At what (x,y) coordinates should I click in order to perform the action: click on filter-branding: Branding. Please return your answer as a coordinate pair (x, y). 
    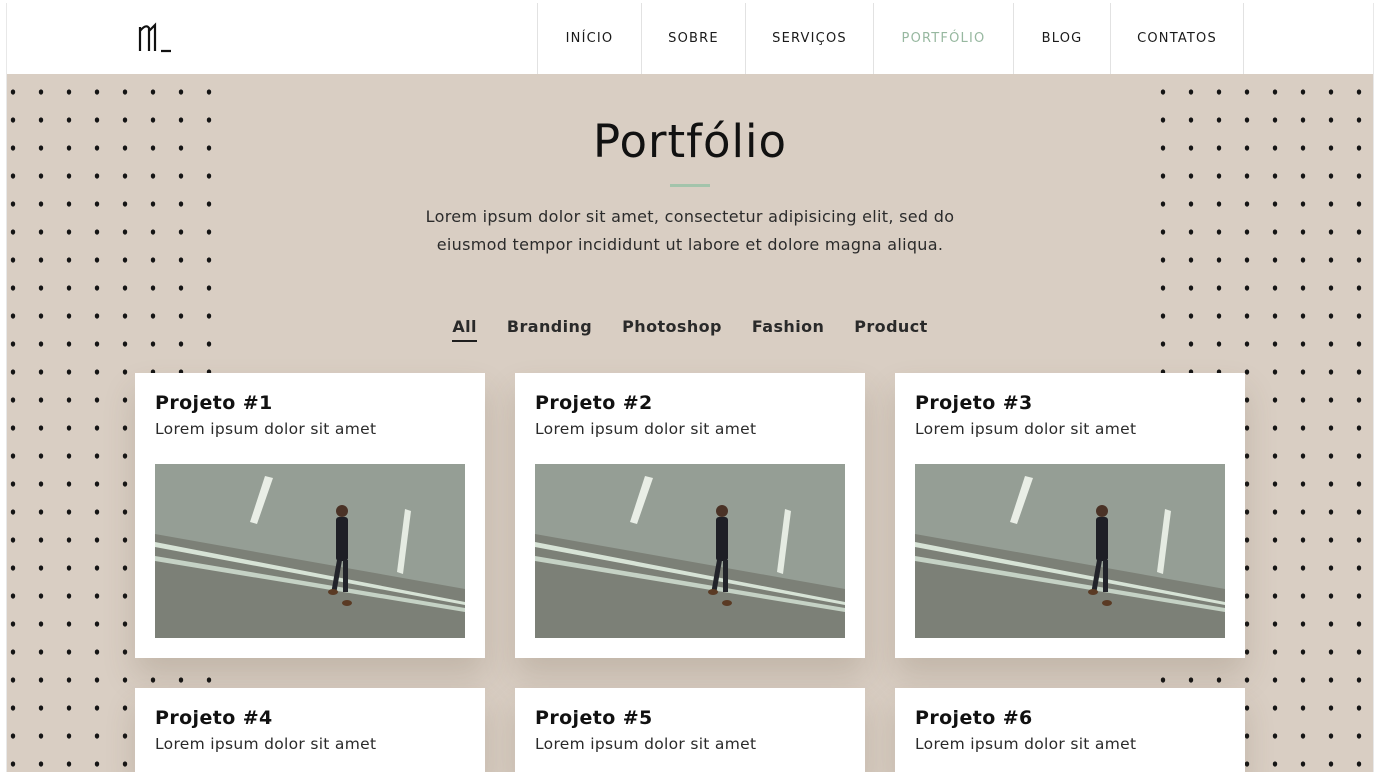
    Looking at the image, I should click on (549, 329).